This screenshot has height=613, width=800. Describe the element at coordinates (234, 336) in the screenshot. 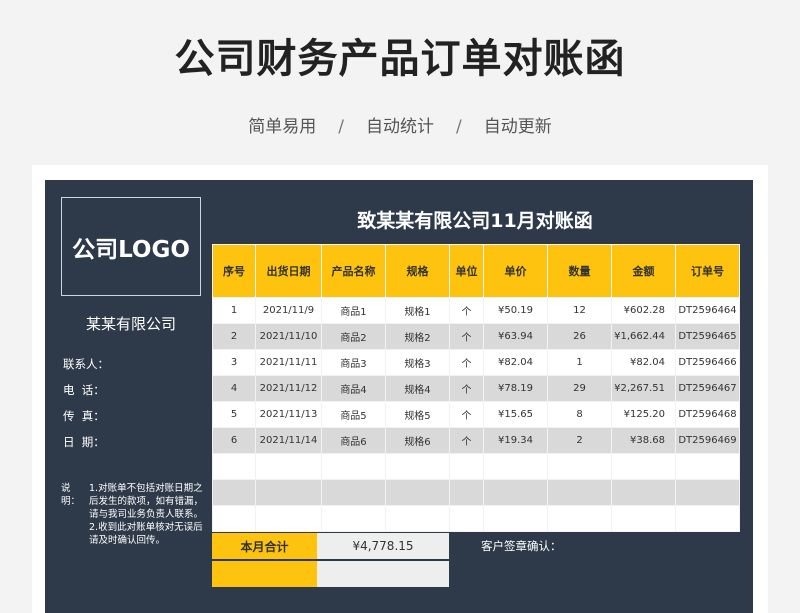

I see `cell-no: 2` at that location.